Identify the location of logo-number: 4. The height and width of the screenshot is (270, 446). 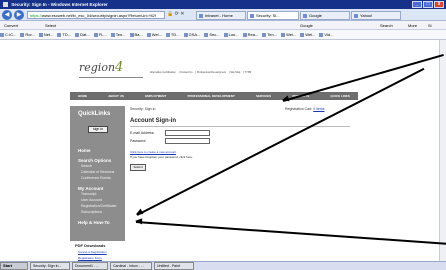
(119, 67).